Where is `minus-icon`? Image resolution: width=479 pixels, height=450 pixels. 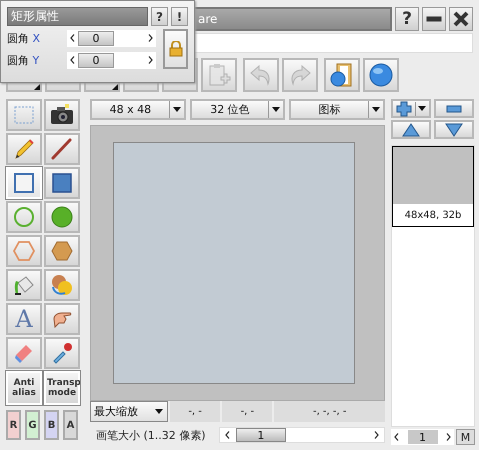 minus-icon is located at coordinates (454, 108).